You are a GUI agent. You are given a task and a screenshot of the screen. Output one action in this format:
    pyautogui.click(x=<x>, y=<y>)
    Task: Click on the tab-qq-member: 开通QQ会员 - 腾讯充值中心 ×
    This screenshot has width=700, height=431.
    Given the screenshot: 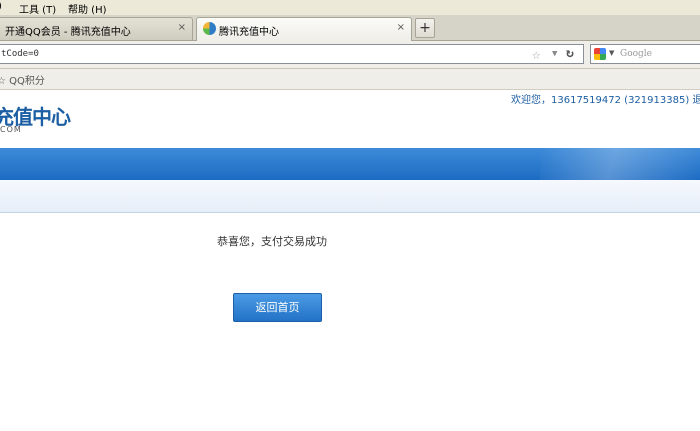 What is the action you would take?
    pyautogui.click(x=96, y=28)
    